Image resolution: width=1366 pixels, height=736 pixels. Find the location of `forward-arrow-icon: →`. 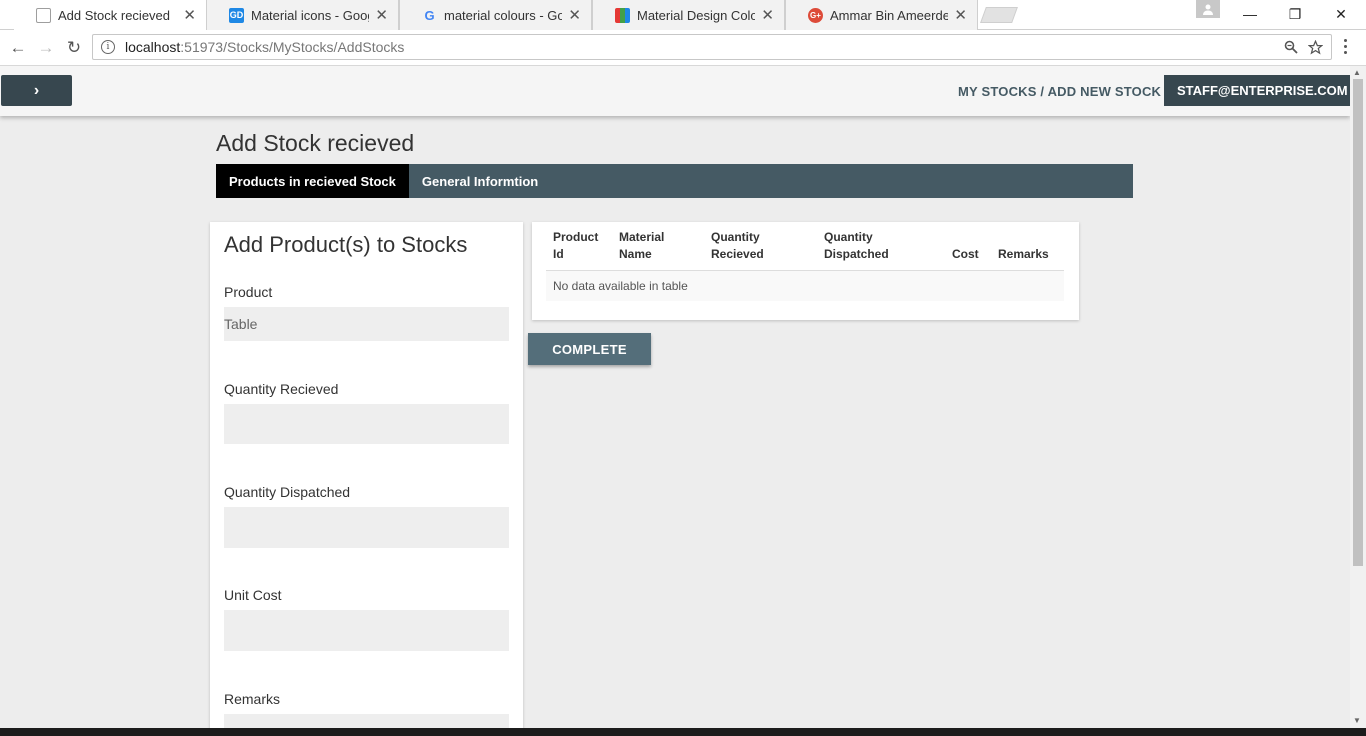

forward-arrow-icon: → is located at coordinates (46, 48).